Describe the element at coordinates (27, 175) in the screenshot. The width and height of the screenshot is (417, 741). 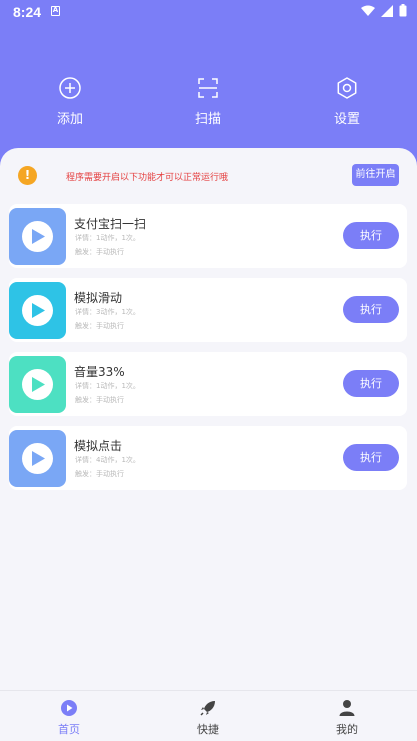
I see `warning-icon: !` at that location.